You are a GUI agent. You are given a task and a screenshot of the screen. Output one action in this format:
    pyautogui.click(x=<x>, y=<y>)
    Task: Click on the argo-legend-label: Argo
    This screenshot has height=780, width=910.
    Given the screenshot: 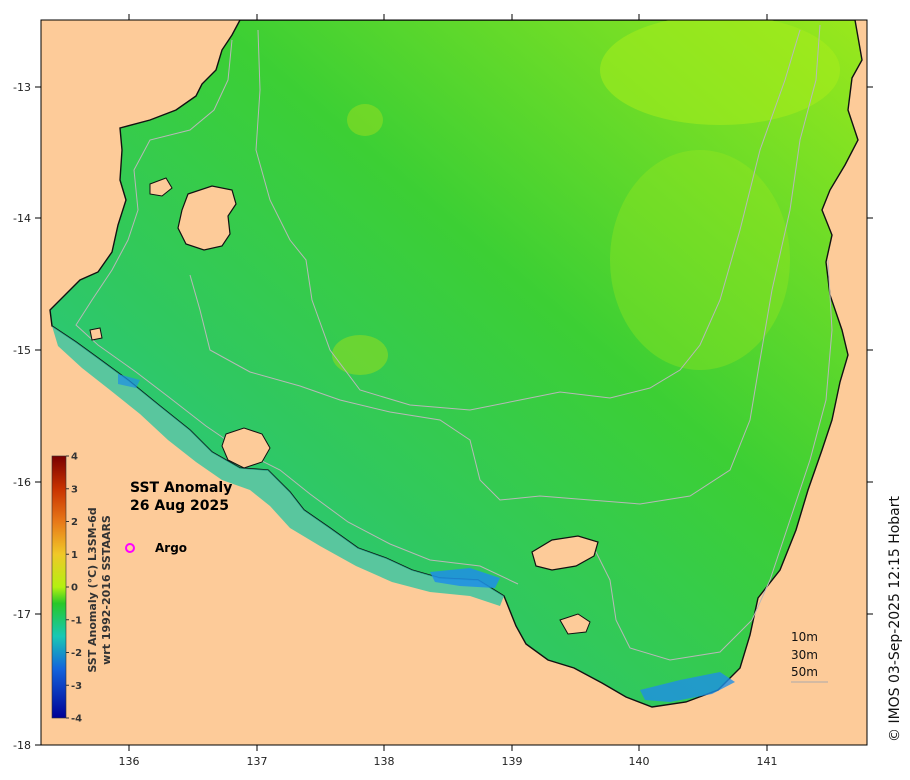 What is the action you would take?
    pyautogui.click(x=171, y=548)
    